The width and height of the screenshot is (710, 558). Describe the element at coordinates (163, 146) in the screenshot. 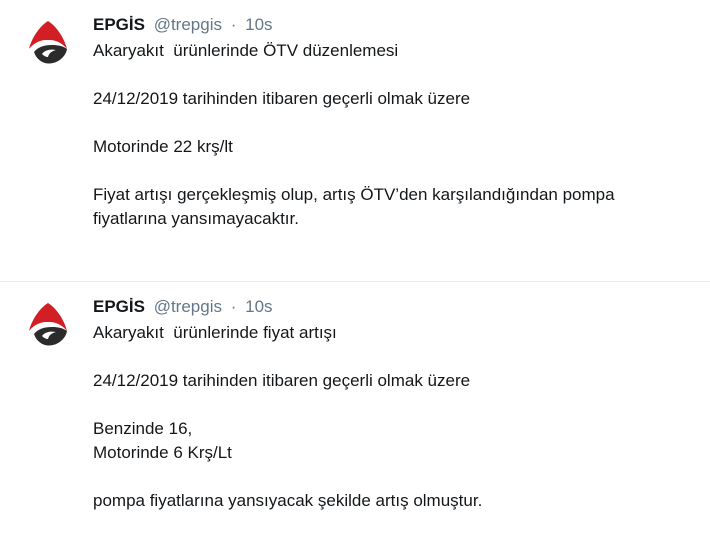

I see `tweet-line: Motorinde 22 krş/lt` at that location.